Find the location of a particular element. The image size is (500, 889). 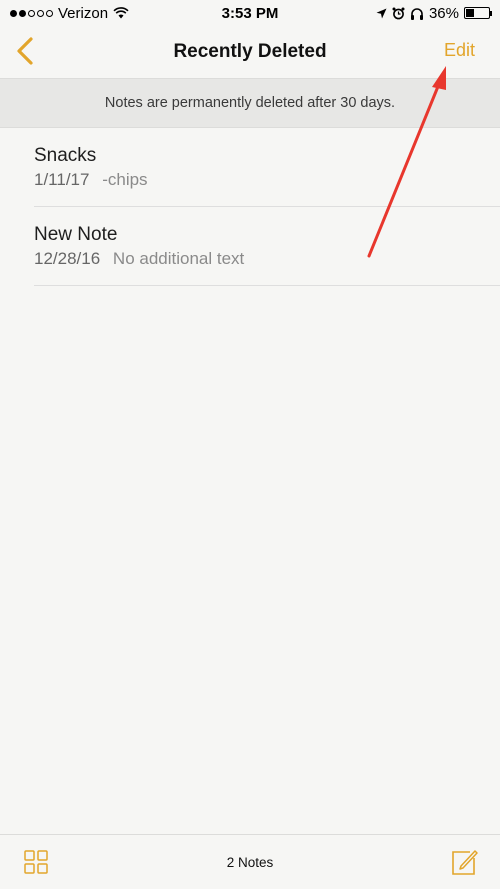

grid-icon is located at coordinates (36, 862).